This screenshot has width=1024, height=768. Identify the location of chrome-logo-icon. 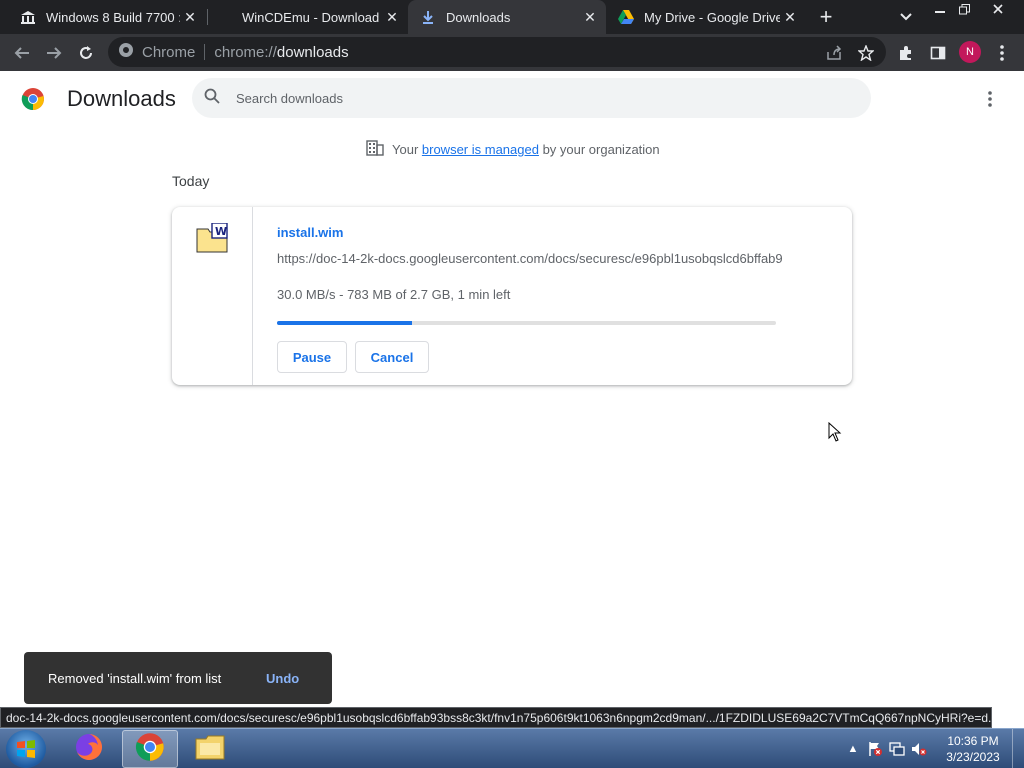
(33, 99).